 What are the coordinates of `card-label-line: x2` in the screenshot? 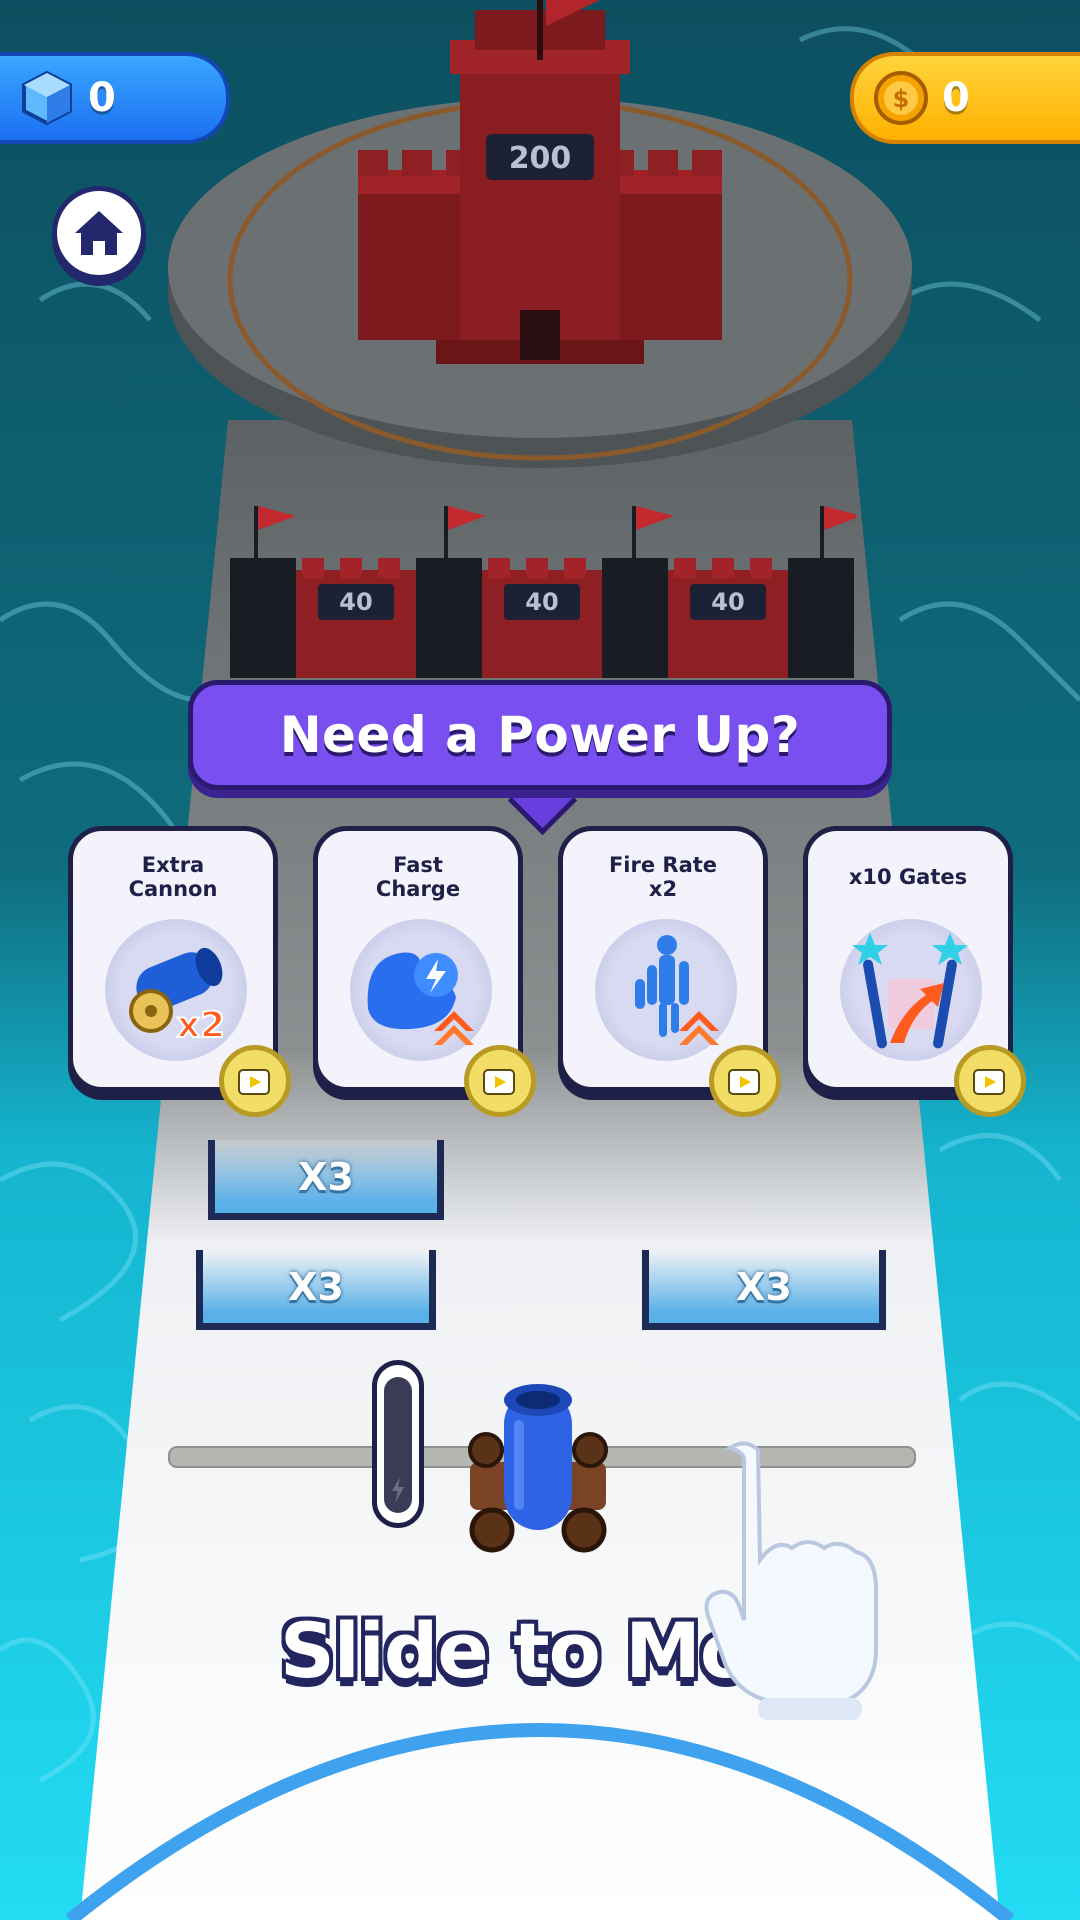 It's located at (663, 889).